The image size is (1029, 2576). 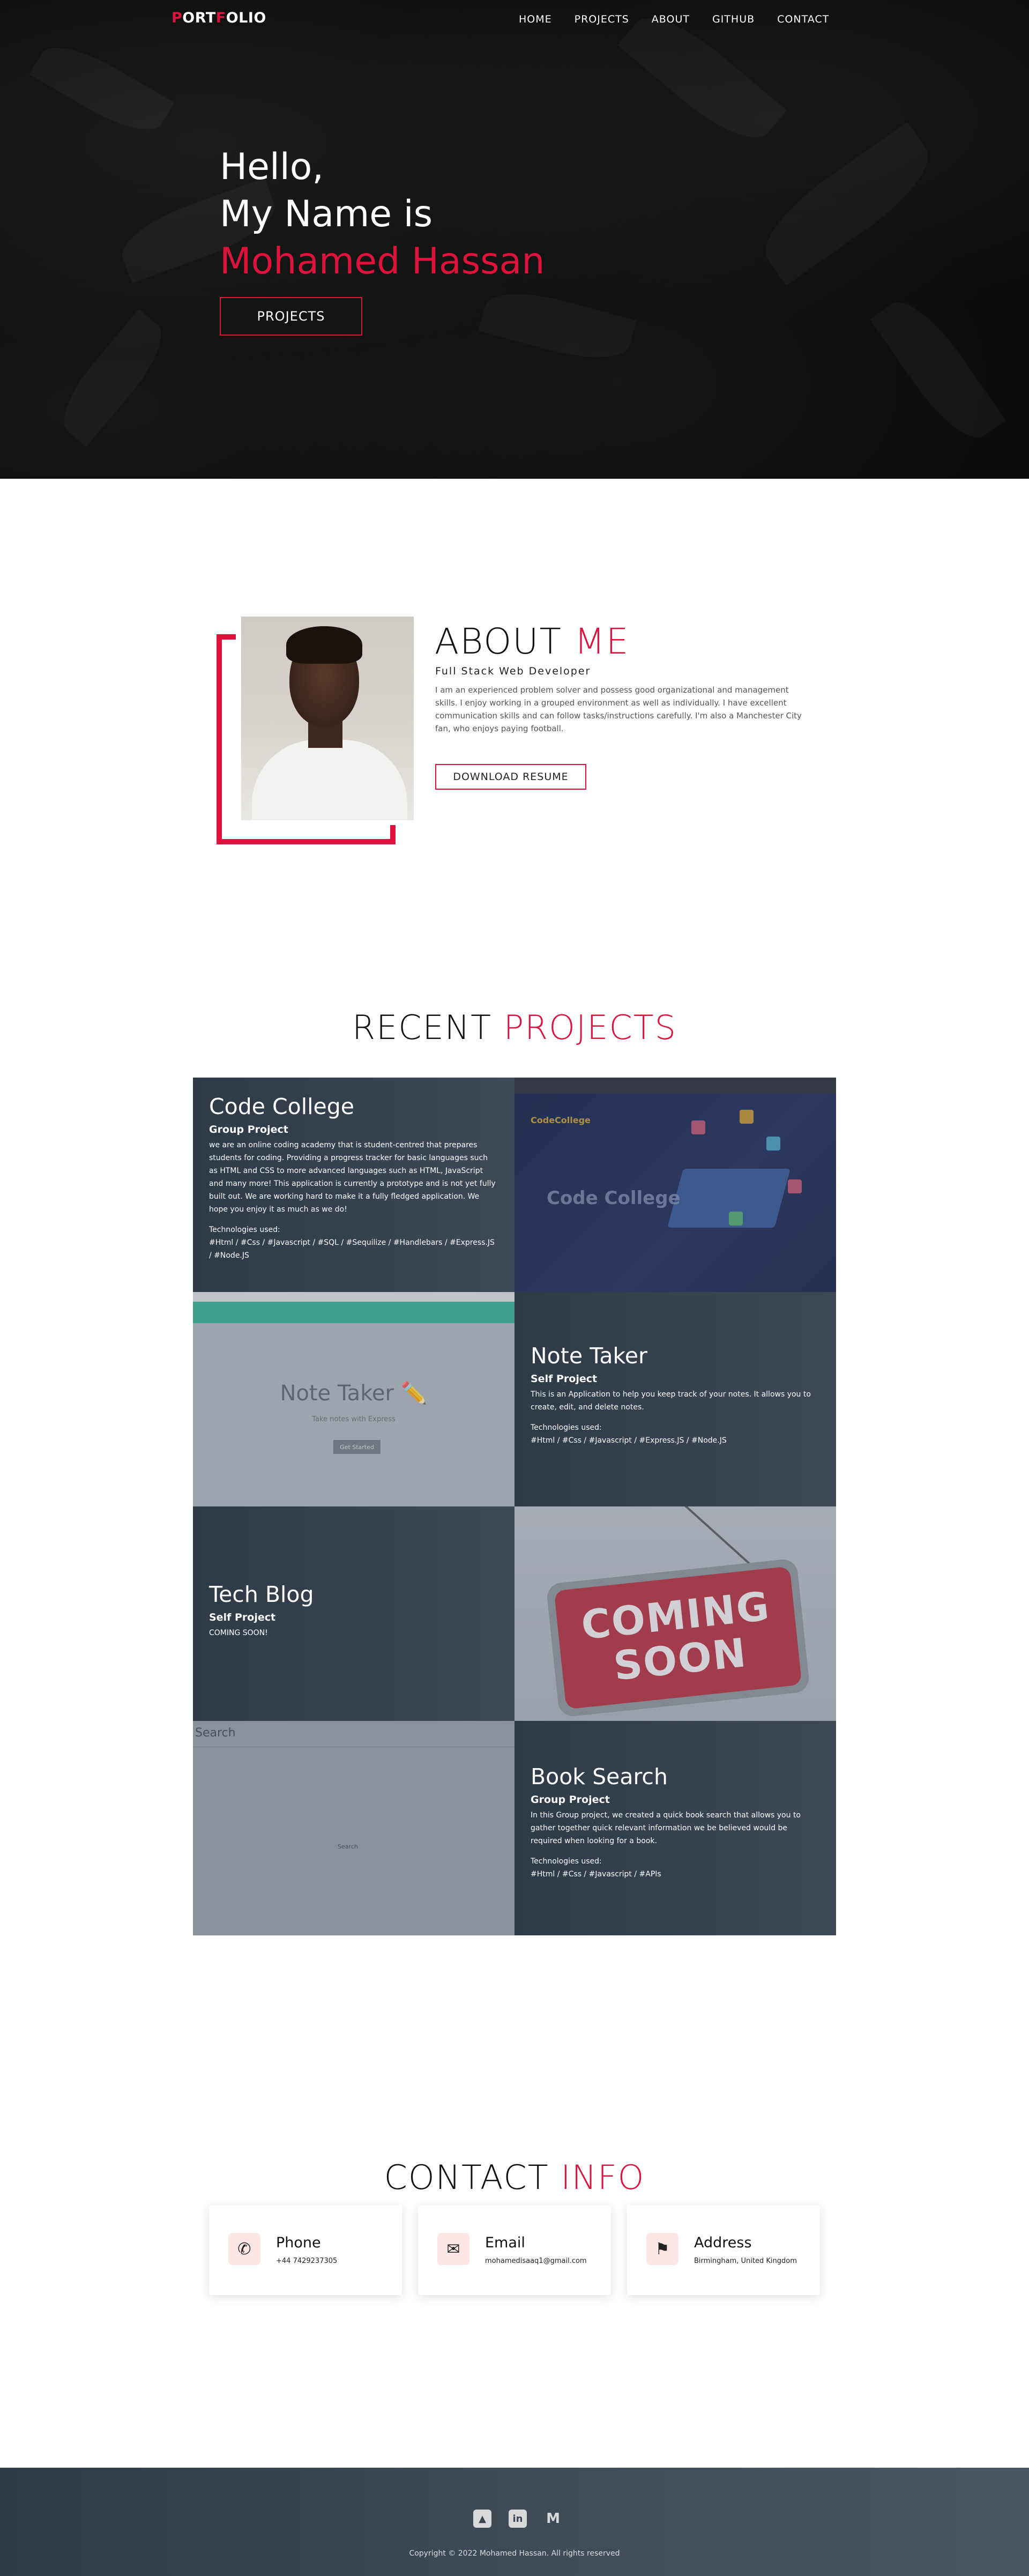 I want to click on nav-link-home: HOME, so click(x=535, y=19).